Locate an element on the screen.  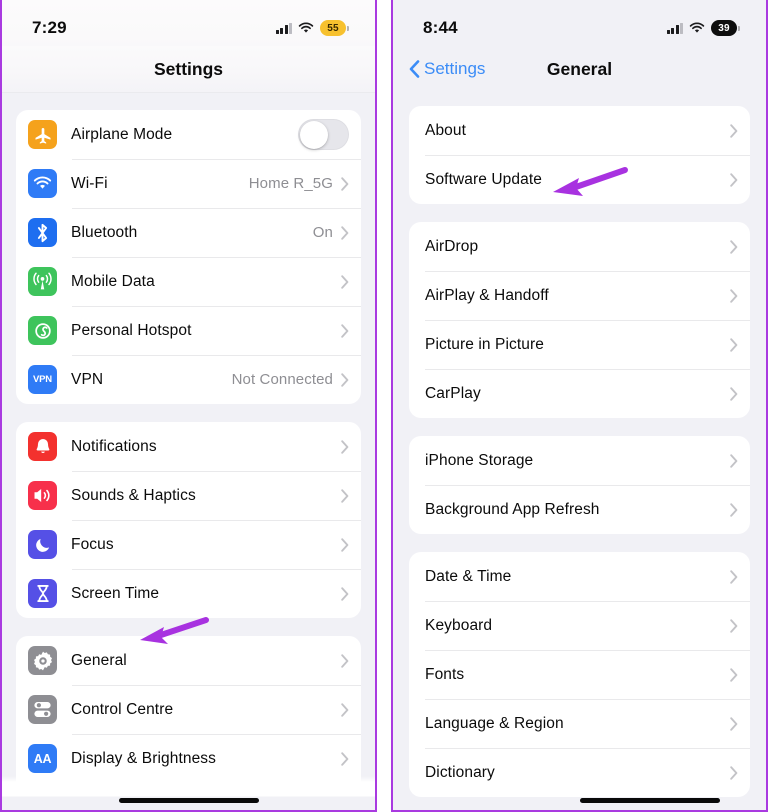
settings-row-label: Background App Refresh is located at coordinates (512, 509).